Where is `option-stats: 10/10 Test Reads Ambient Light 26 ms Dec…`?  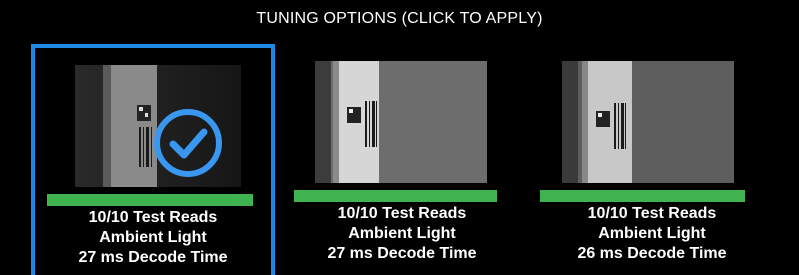 option-stats: 10/10 Test Reads Ambient Light 26 ms Dec… is located at coordinates (652, 234).